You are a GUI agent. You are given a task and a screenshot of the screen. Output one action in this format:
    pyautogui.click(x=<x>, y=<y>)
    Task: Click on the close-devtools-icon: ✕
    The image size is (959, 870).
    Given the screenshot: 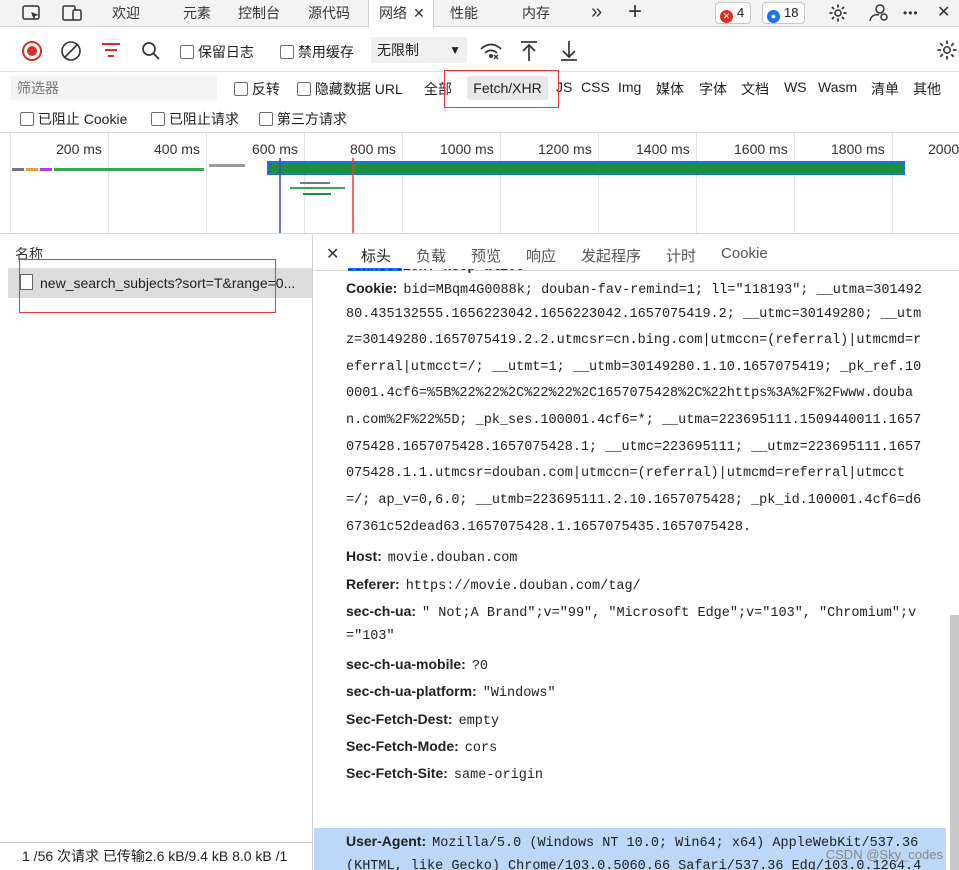 What is the action you would take?
    pyautogui.click(x=943, y=13)
    